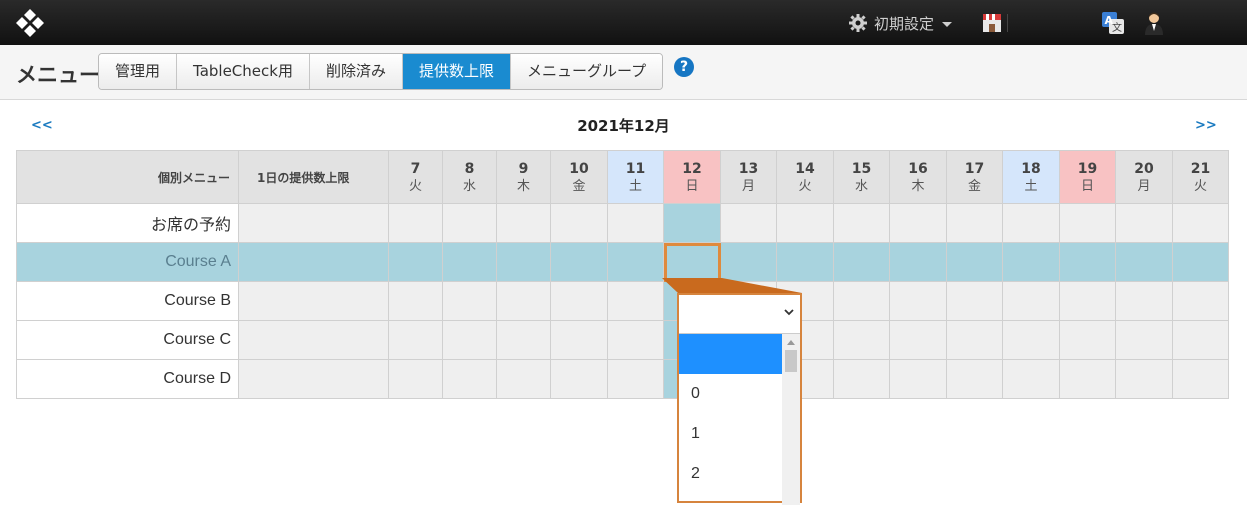 The image size is (1247, 505). Describe the element at coordinates (947, 24) in the screenshot. I see `chevron-down-icon` at that location.